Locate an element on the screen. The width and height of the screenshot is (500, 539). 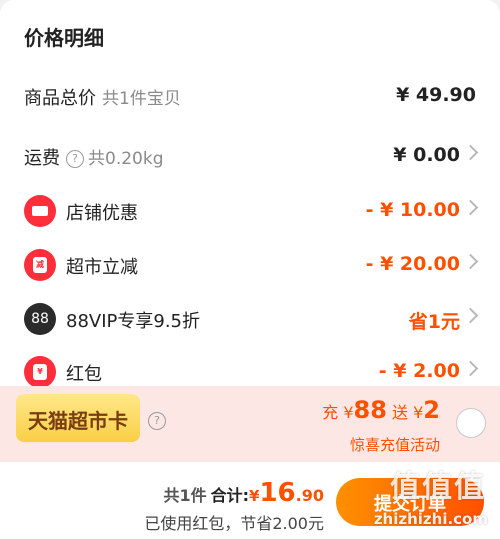
coupon-icon is located at coordinates (40, 211).